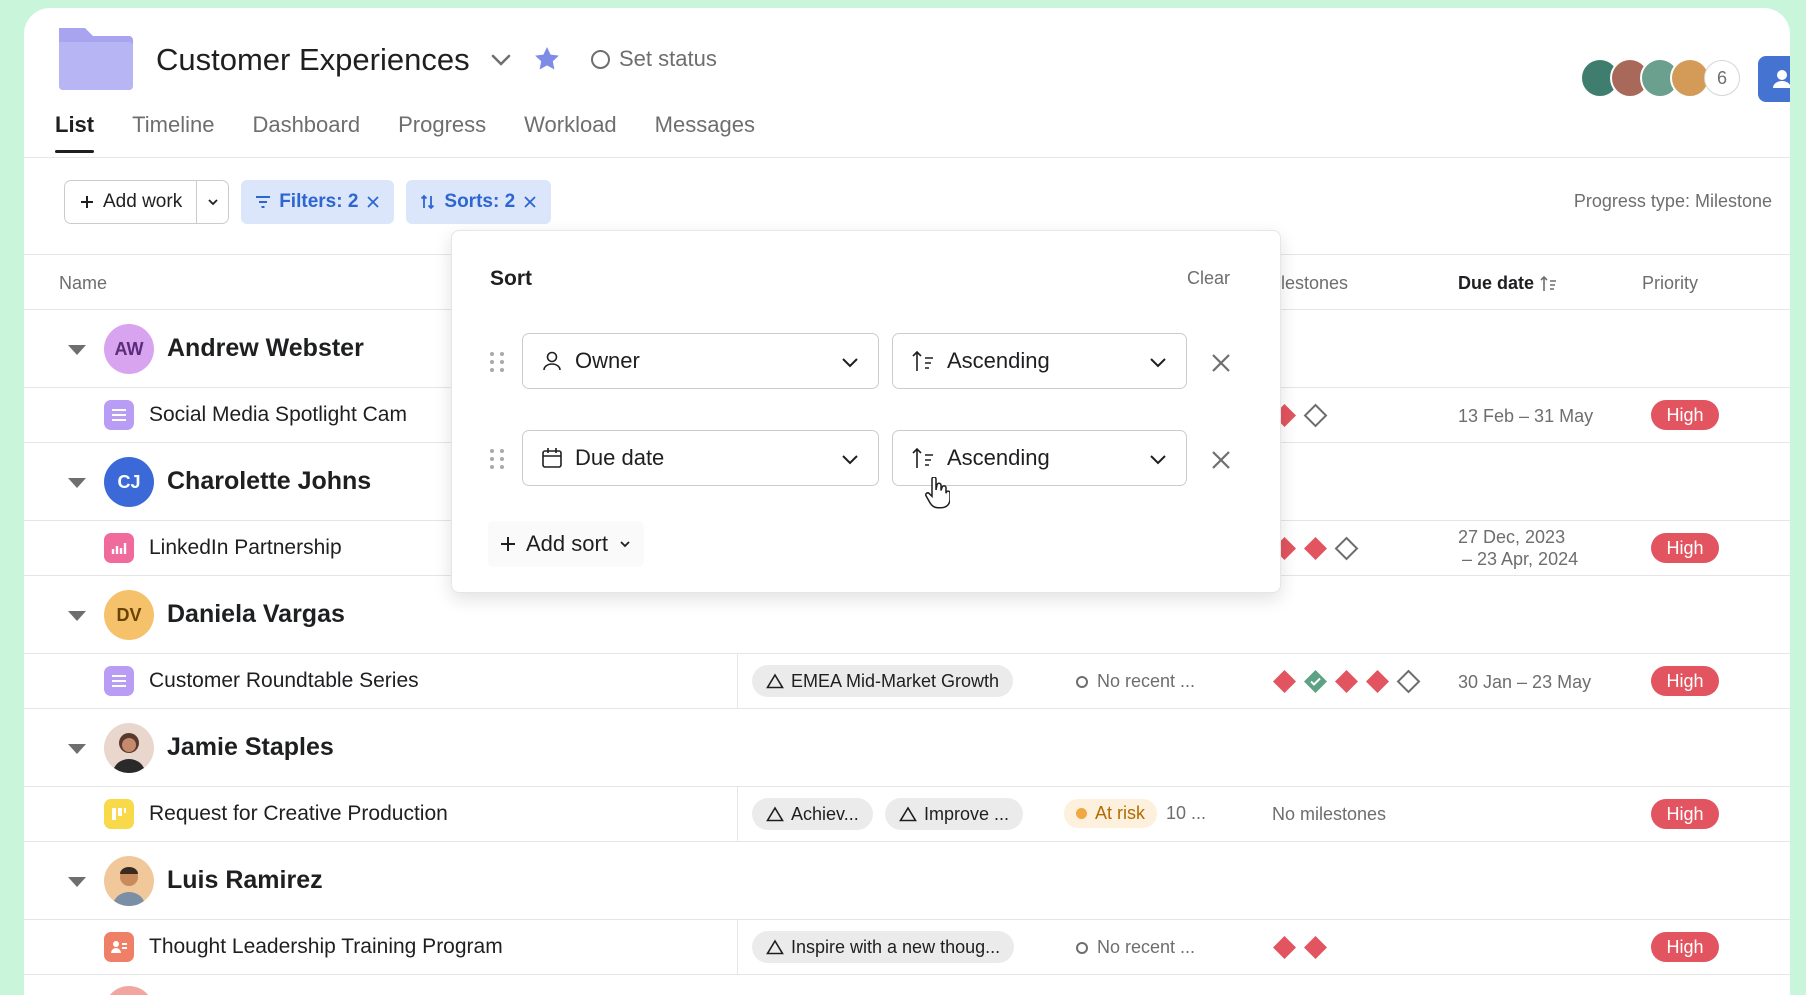 The width and height of the screenshot is (1806, 995). Describe the element at coordinates (700, 458) in the screenshot. I see `sort-field-select: Due date` at that location.